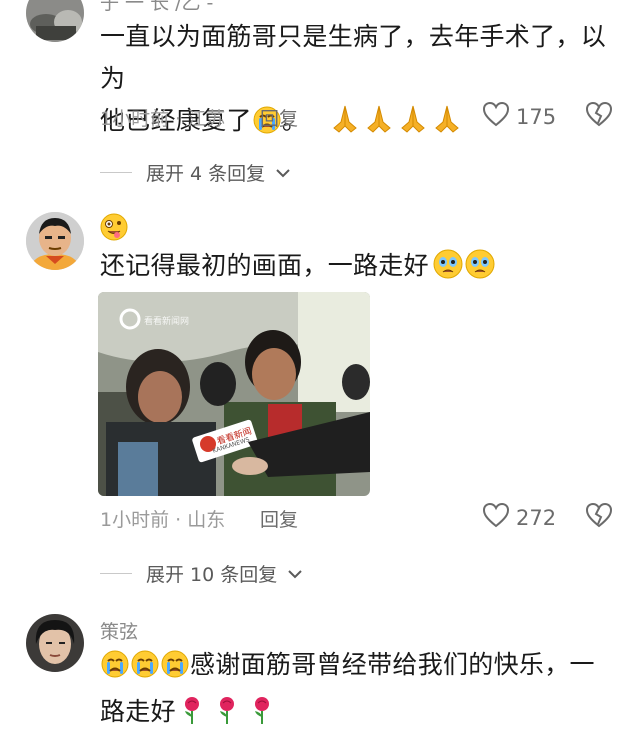 The image size is (640, 738). I want to click on comment-time-location: 1小时前 · 江苏, so click(163, 119).